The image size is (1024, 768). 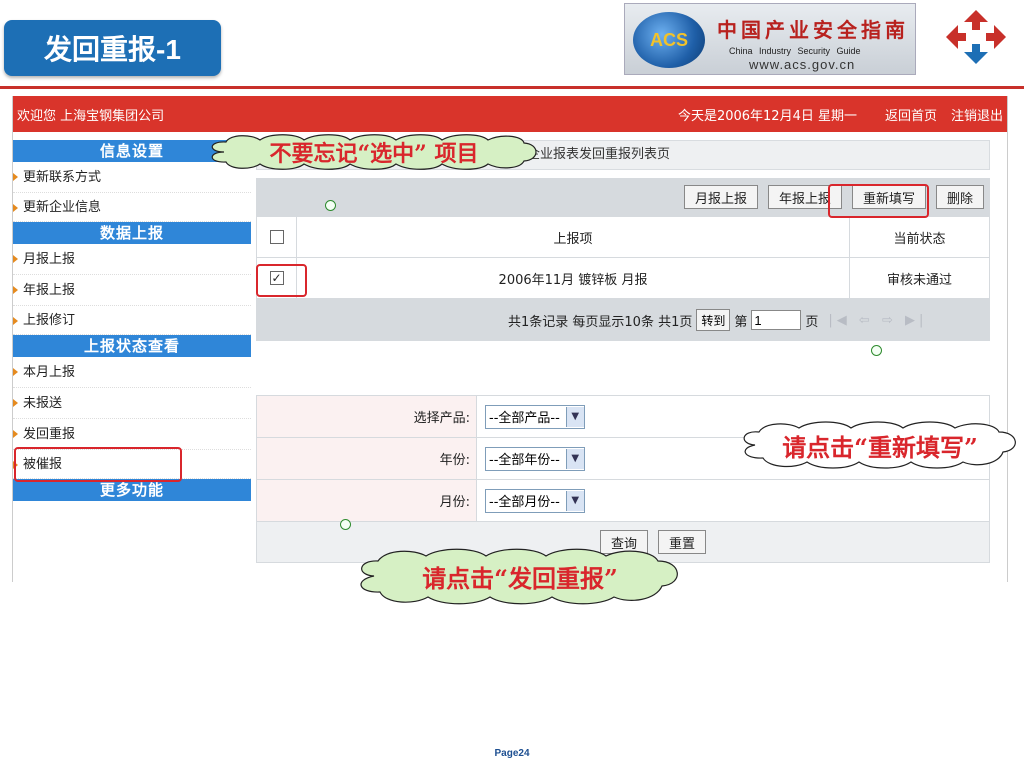 I want to click on table-row: ✓ 2006年11月 镀锌板 月报 审核未通过, so click(x=623, y=278).